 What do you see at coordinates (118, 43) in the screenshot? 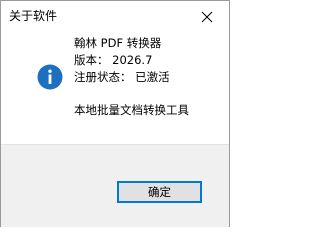
I see `product-name: 翰林 PDF 转换器` at bounding box center [118, 43].